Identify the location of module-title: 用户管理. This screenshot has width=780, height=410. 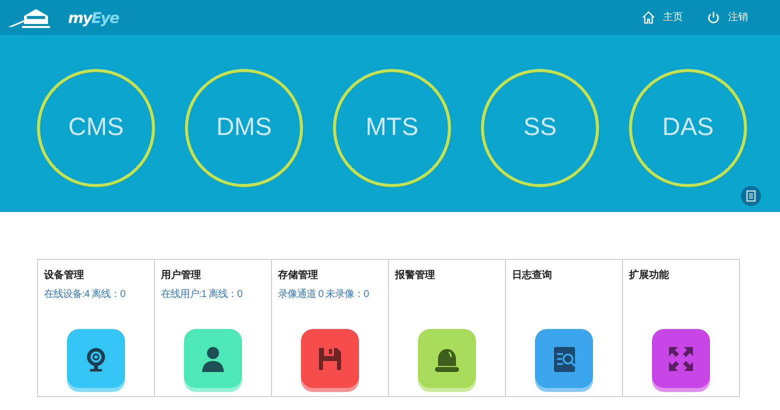
(181, 275).